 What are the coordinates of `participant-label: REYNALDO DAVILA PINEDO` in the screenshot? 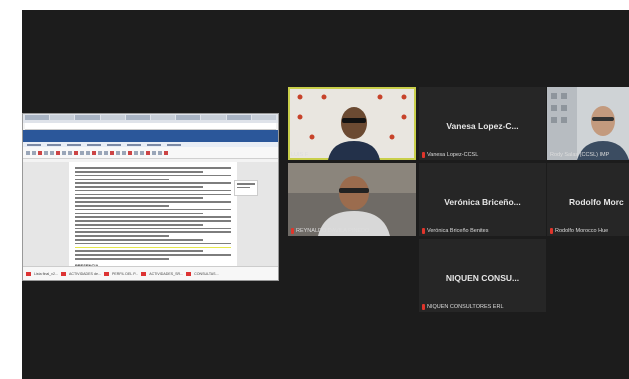 It's located at (330, 231).